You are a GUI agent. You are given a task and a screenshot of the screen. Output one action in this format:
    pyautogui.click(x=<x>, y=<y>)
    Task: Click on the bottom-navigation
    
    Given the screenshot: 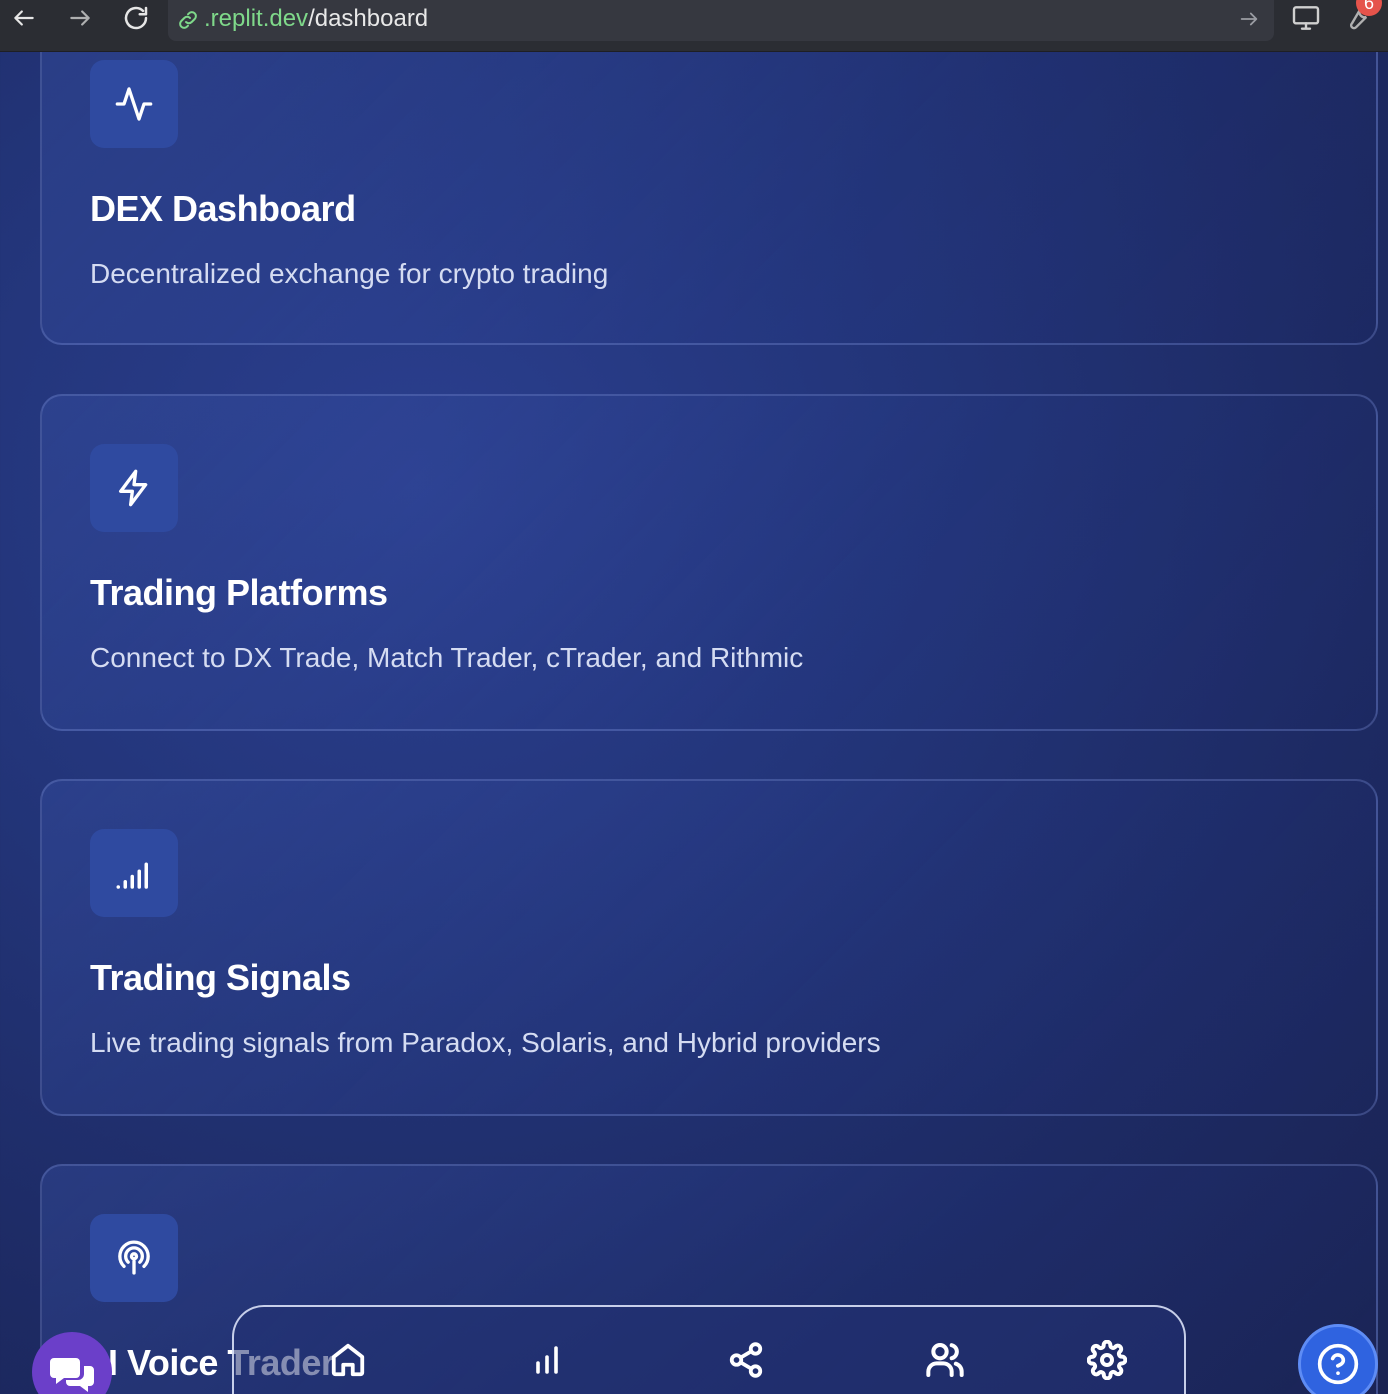 What is the action you would take?
    pyautogui.click(x=709, y=1349)
    